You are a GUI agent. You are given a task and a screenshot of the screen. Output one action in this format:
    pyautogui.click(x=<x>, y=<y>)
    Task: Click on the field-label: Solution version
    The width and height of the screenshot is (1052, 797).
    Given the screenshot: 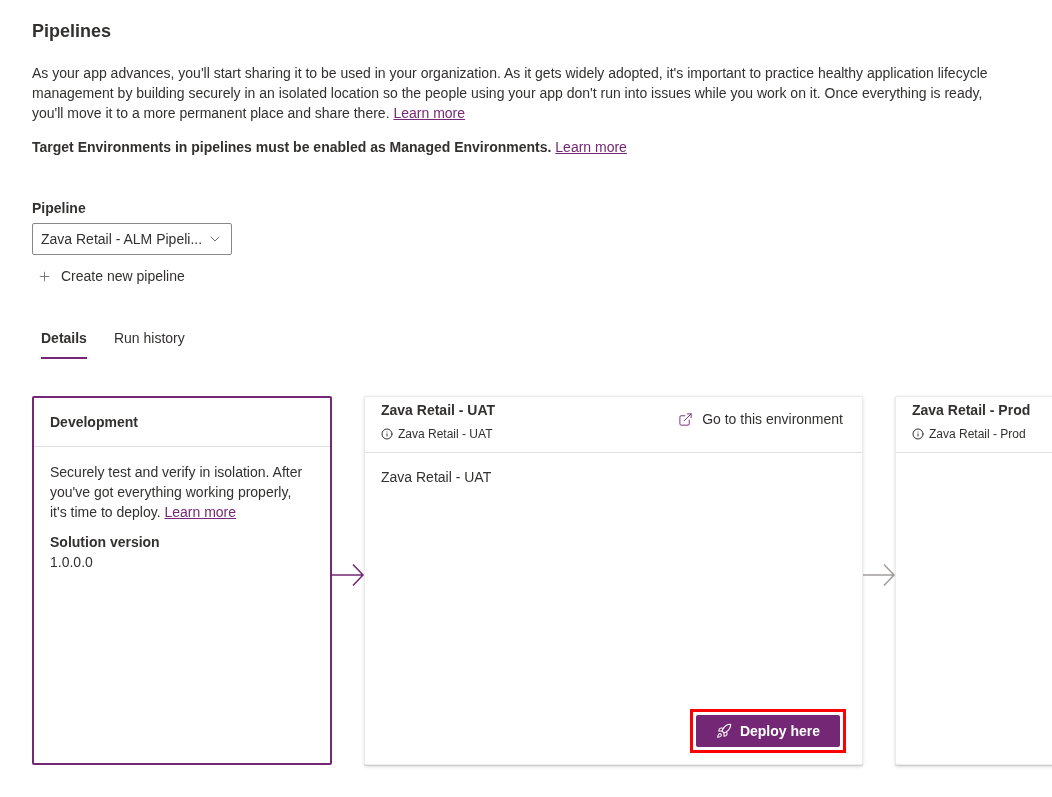 What is the action you would take?
    pyautogui.click(x=105, y=542)
    